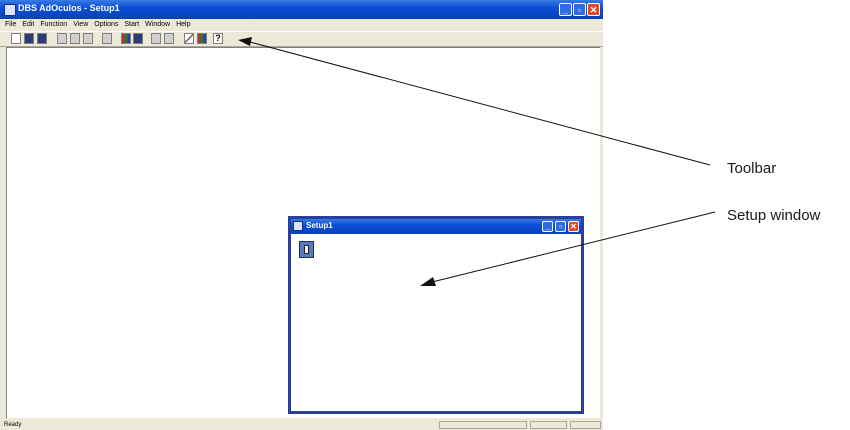 The width and height of the screenshot is (850, 430). I want to click on setup-arrow-line, so click(573, 247).